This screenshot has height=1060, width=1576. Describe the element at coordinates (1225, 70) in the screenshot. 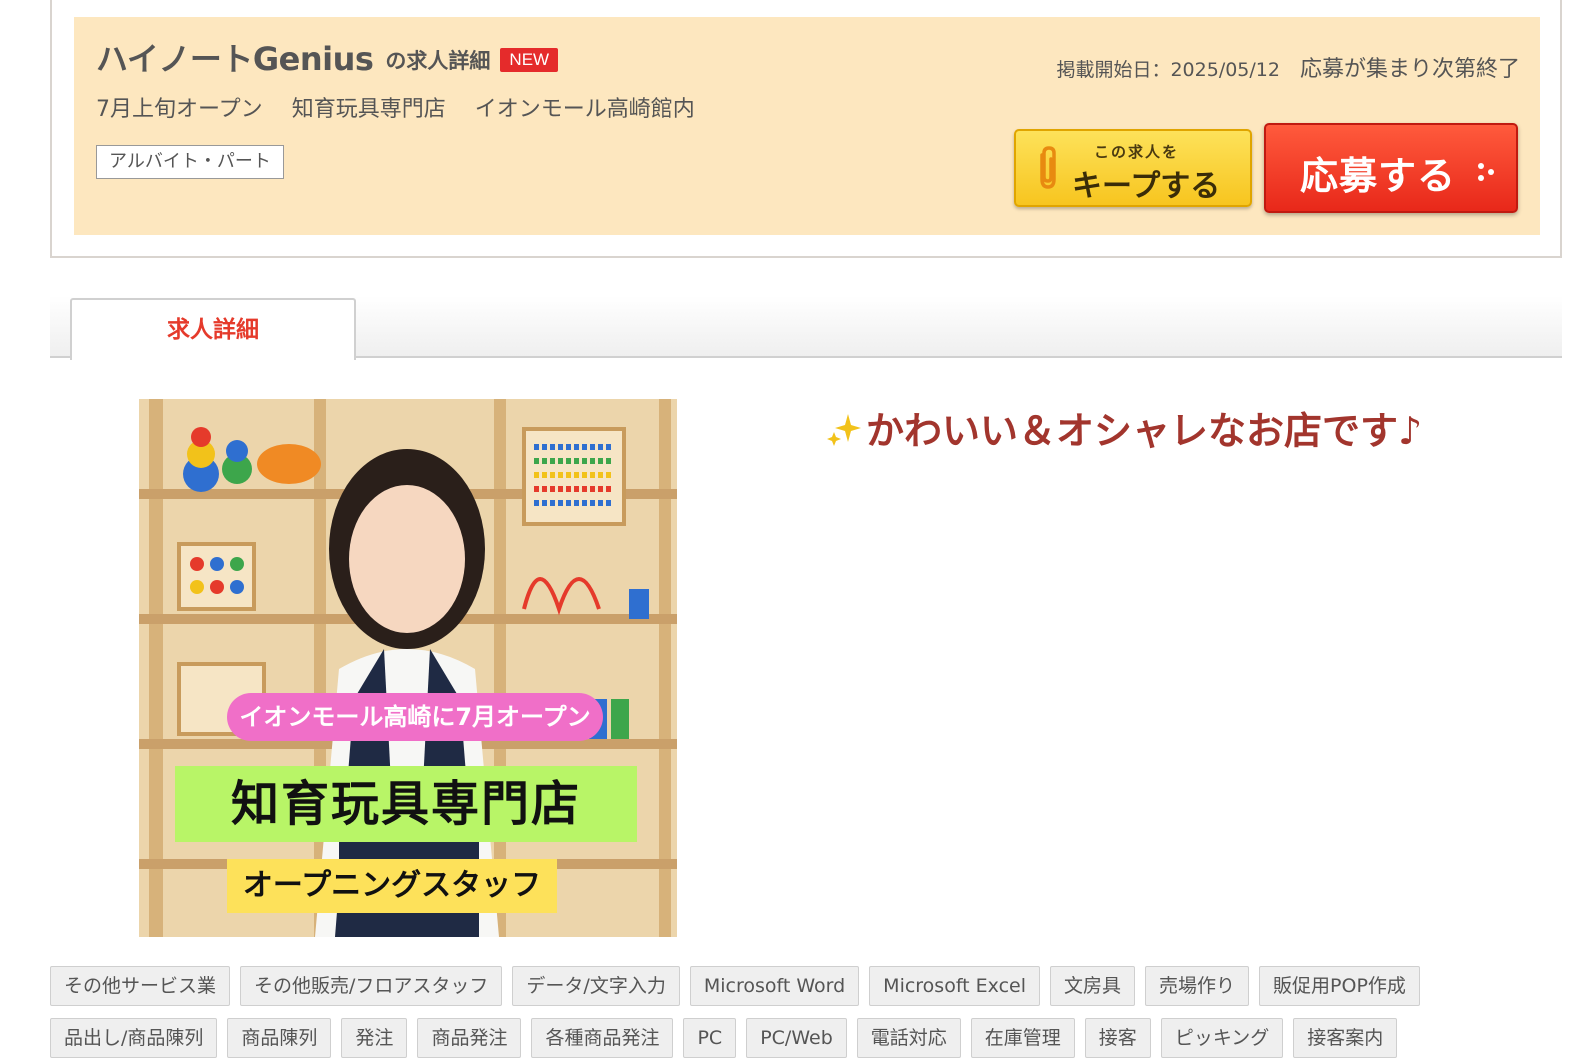

I see `posted-date: 2025/05/12` at that location.